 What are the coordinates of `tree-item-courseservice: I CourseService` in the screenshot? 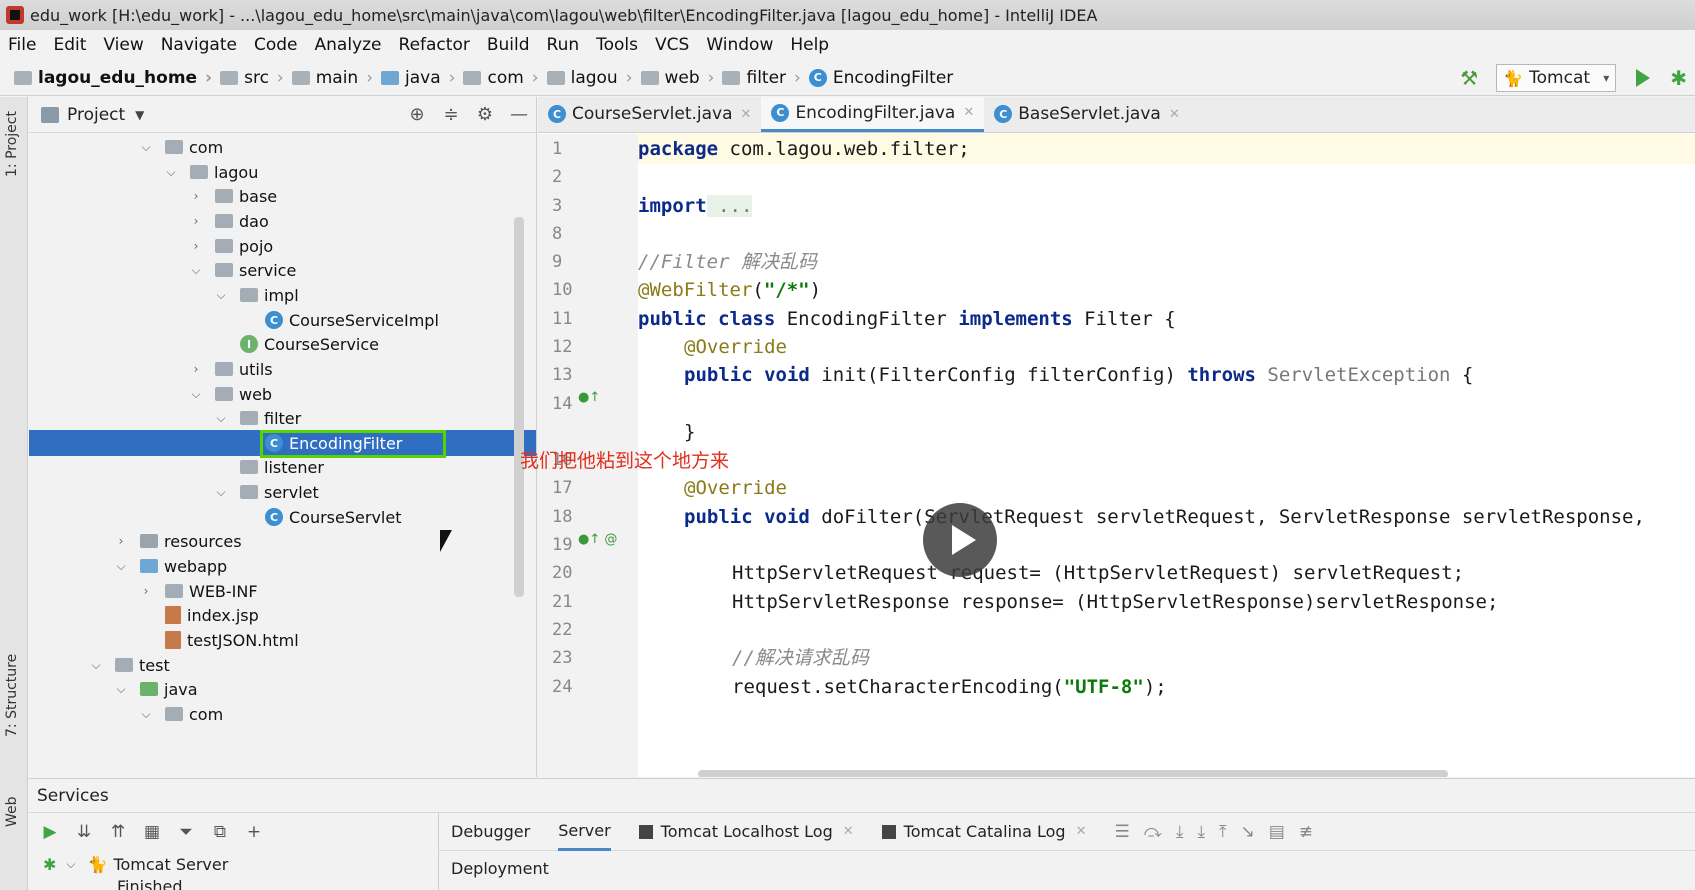 It's located at (282, 344).